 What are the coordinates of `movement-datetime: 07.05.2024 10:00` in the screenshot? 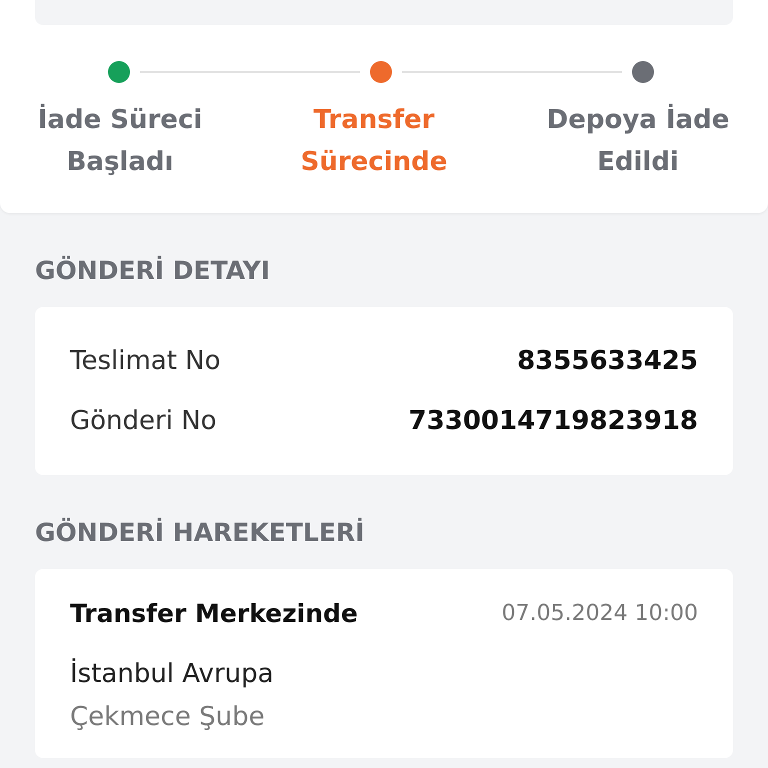 It's located at (600, 613).